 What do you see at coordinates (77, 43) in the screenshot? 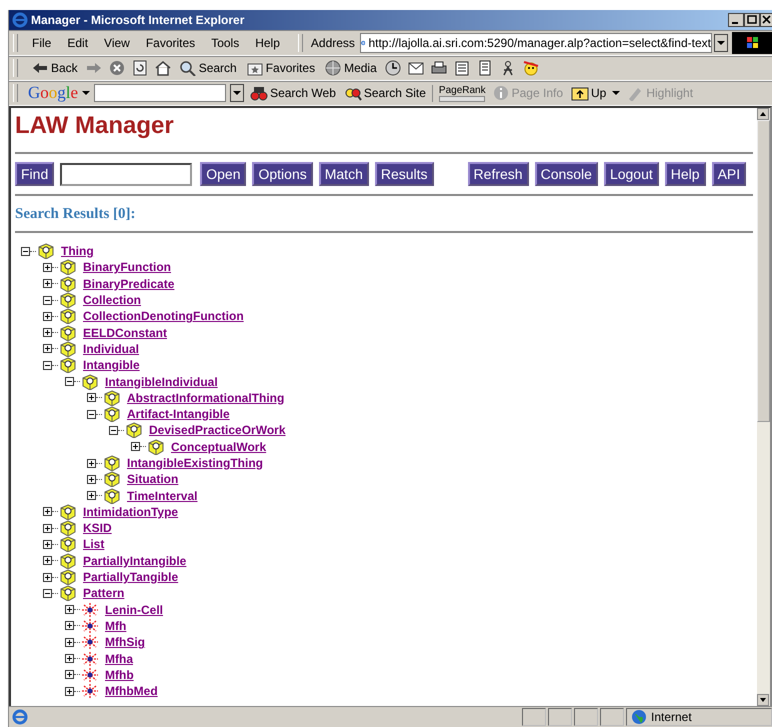
I see `menu-item: Edit` at bounding box center [77, 43].